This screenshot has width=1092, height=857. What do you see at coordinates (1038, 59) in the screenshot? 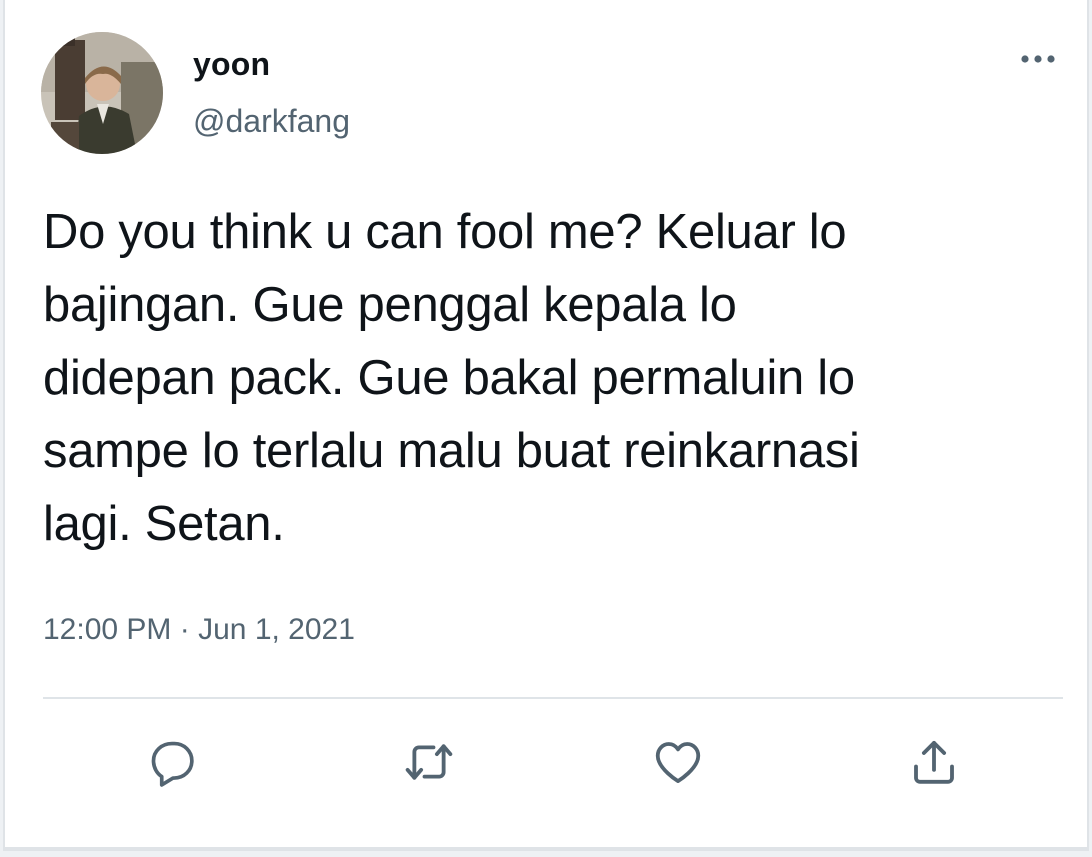
I see `more-options-icon` at bounding box center [1038, 59].